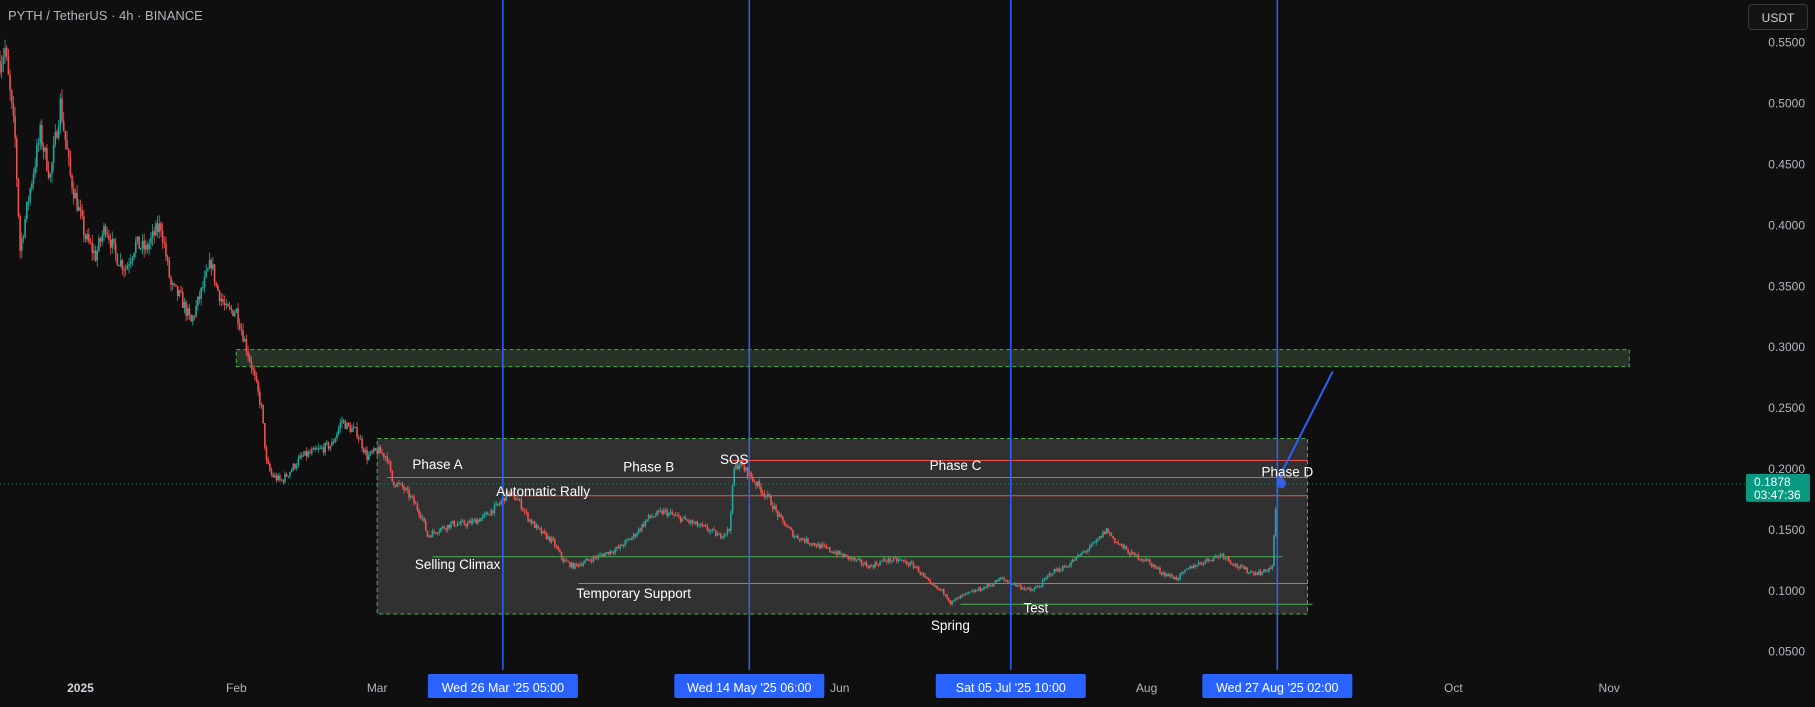 Image resolution: width=1815 pixels, height=707 pixels. What do you see at coordinates (1281, 483) in the screenshot?
I see `projection-handle` at bounding box center [1281, 483].